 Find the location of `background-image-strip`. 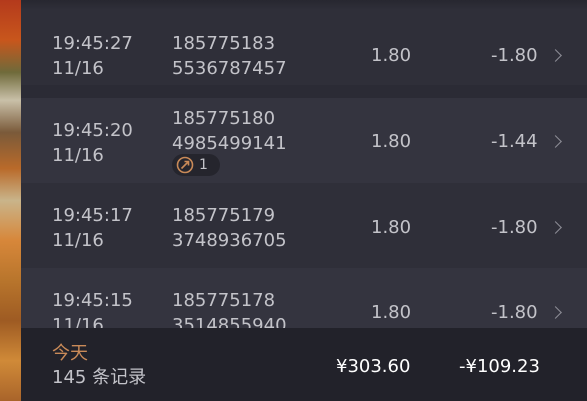

background-image-strip is located at coordinates (10, 200).